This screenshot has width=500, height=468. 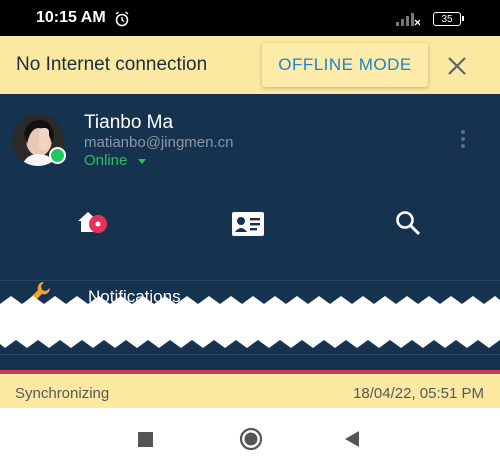 I want to click on contact-card-icon, so click(x=248, y=224).